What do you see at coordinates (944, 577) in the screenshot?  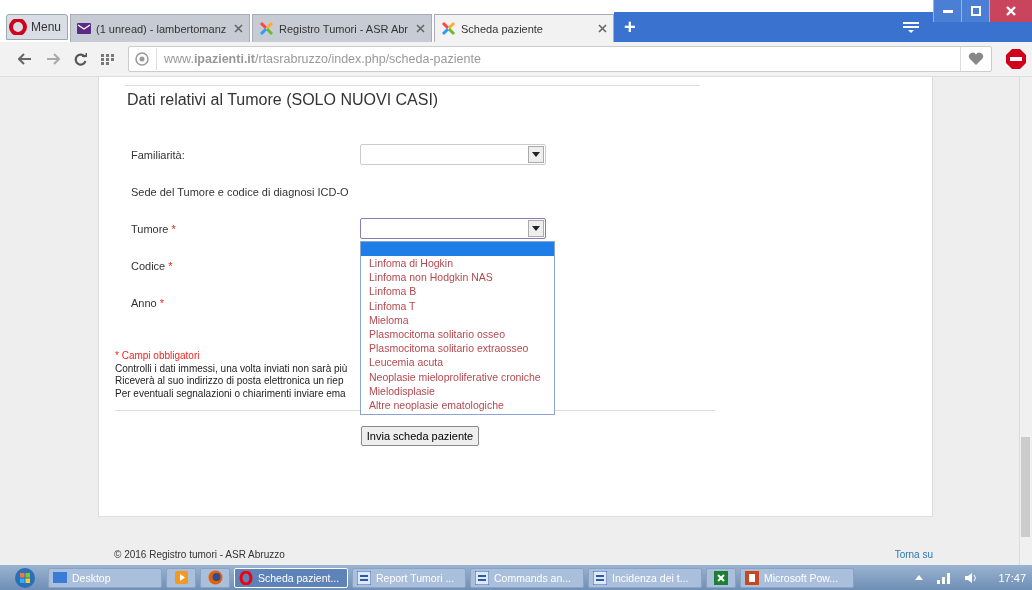 I see `network-icon` at bounding box center [944, 577].